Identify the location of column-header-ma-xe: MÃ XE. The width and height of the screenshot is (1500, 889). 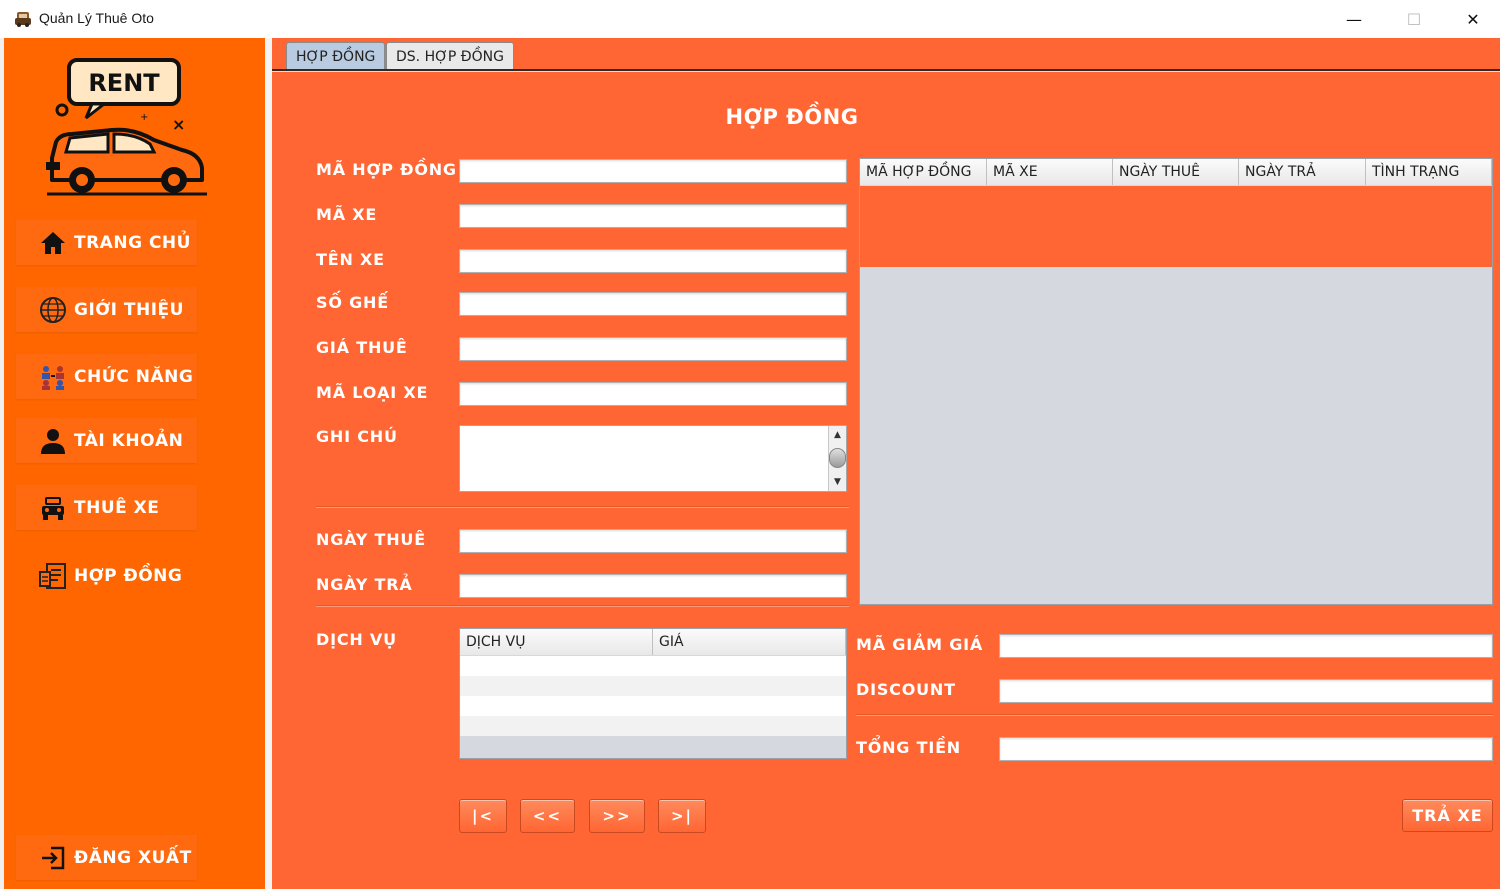
(1050, 172).